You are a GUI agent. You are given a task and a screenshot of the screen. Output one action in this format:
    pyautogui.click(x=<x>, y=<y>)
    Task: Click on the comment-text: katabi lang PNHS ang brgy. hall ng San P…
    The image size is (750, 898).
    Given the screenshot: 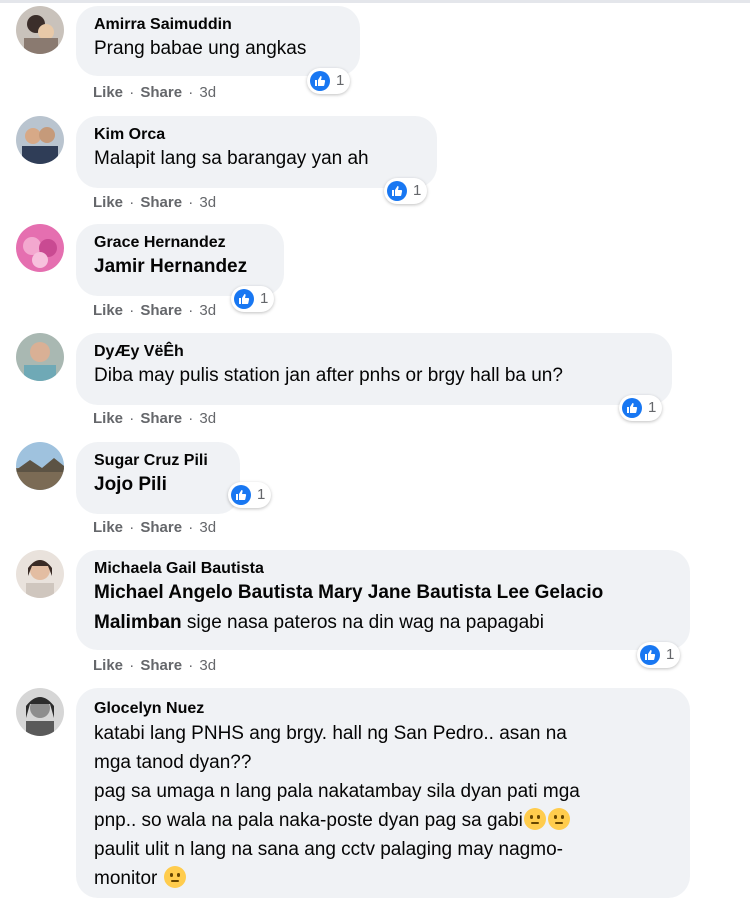 What is the action you would take?
    pyautogui.click(x=337, y=806)
    